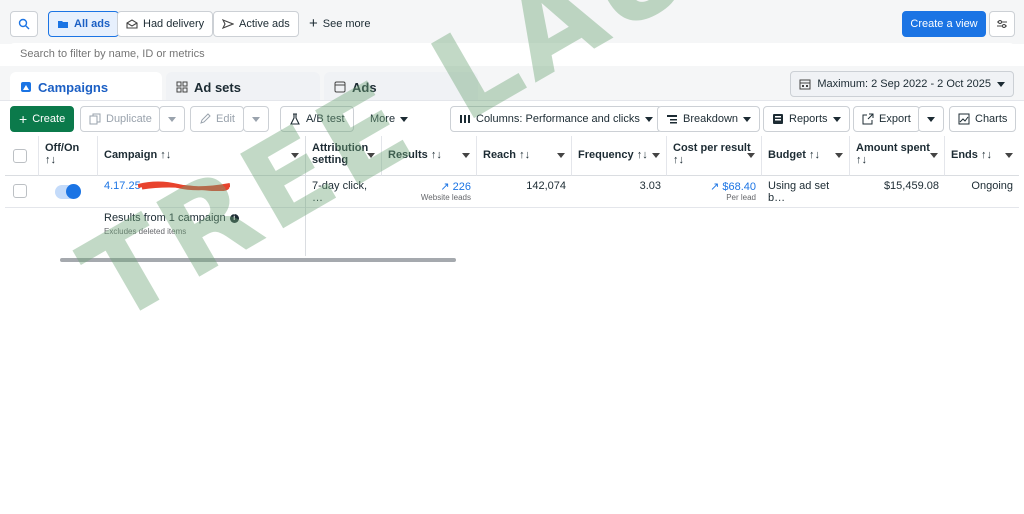  I want to click on header-amount-label: Amount spent, so click(893, 148).